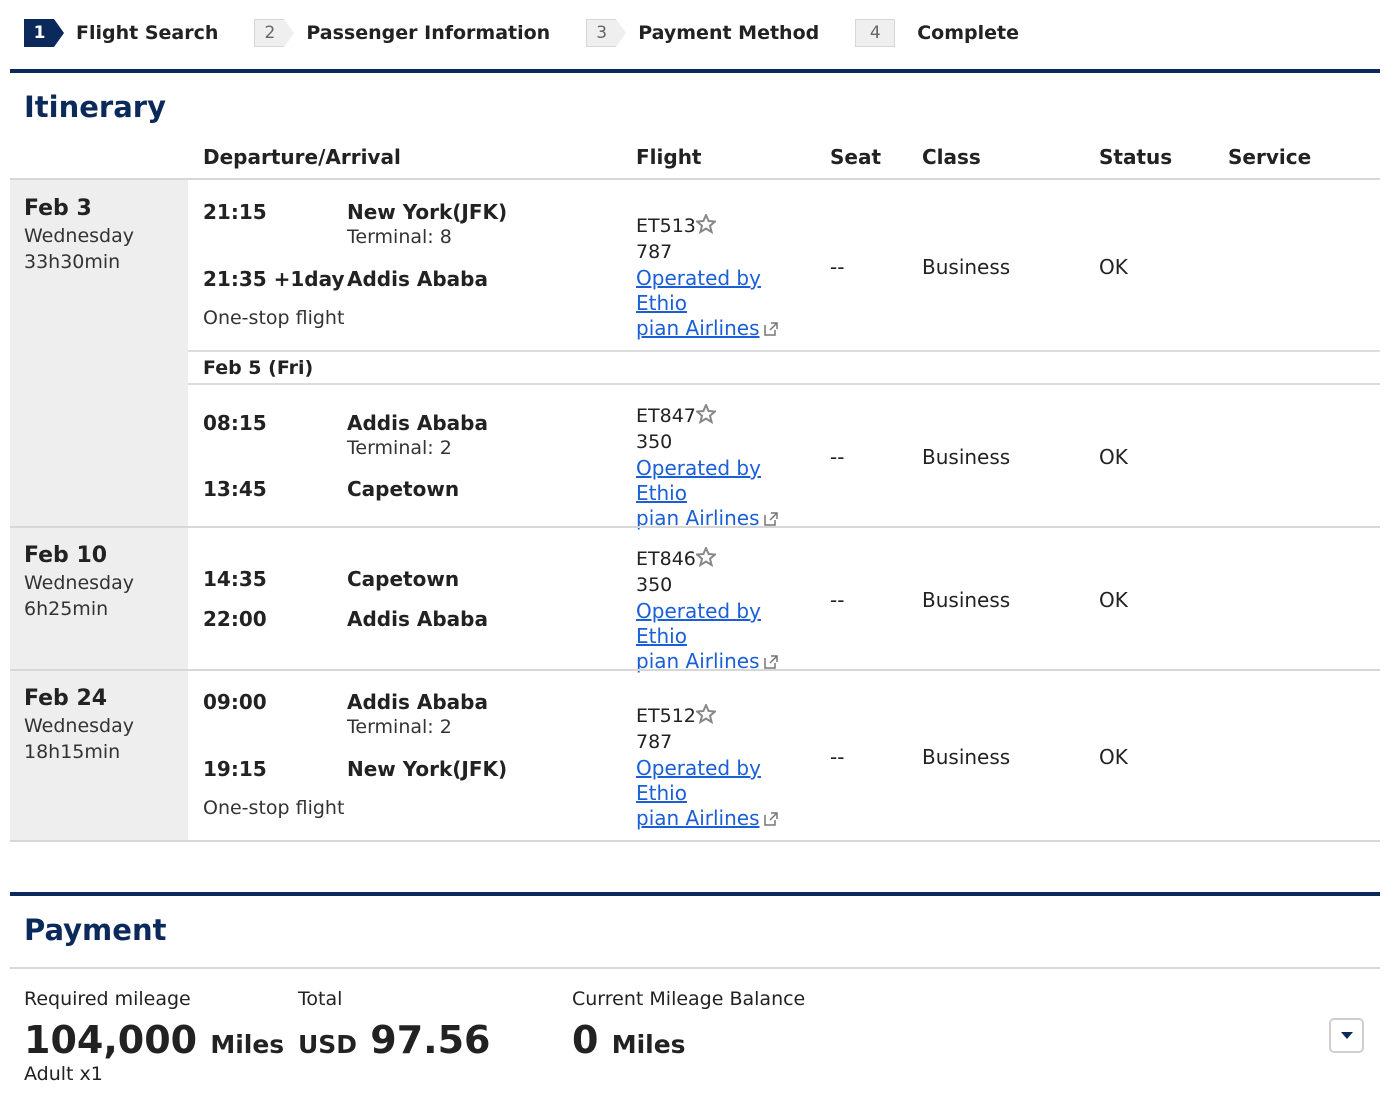 This screenshot has width=1400, height=1094. What do you see at coordinates (417, 423) in the screenshot?
I see `departure-city: Addis Ababa` at bounding box center [417, 423].